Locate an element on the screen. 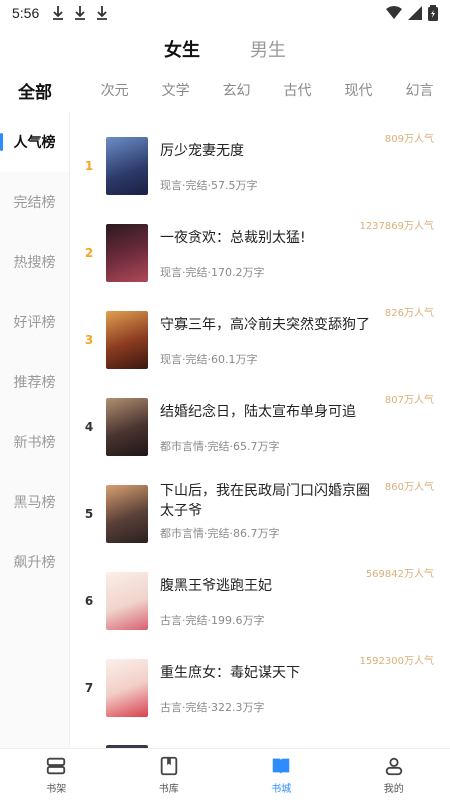 This screenshot has width=450, height=800. sidebar-item-dark-horse: 黑马榜 is located at coordinates (34, 502).